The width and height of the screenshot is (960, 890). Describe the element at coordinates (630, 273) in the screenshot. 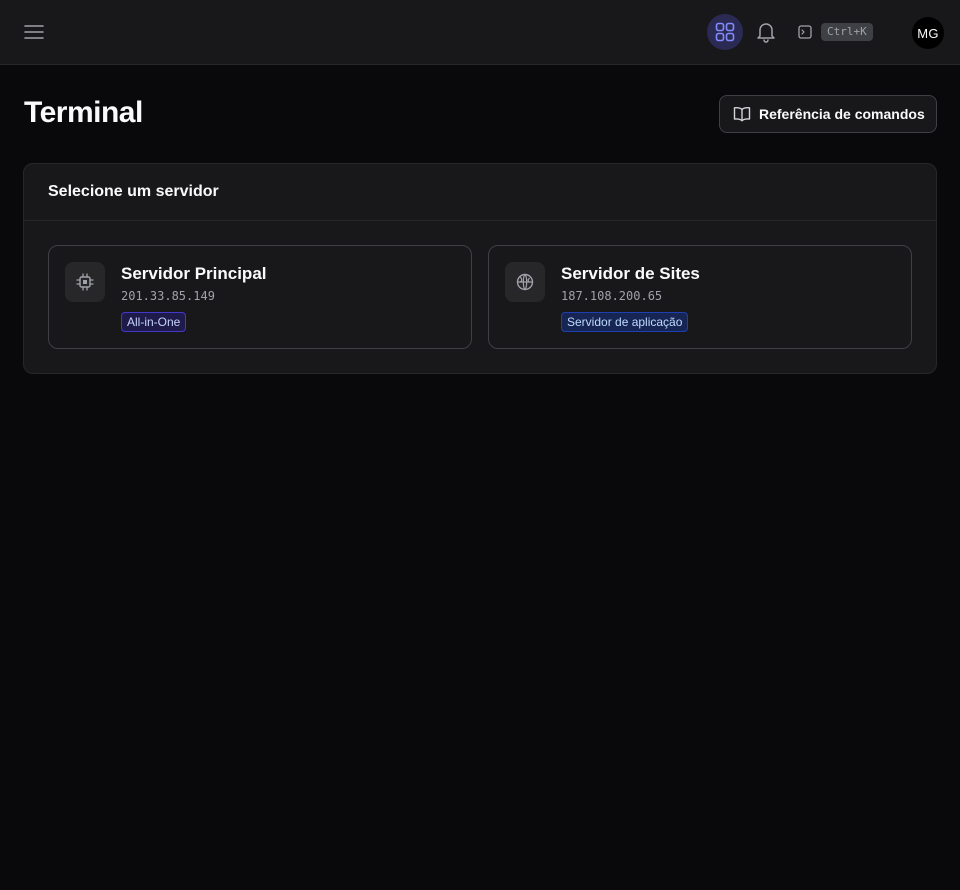

I see `server-name: Servidor de Sites` at that location.